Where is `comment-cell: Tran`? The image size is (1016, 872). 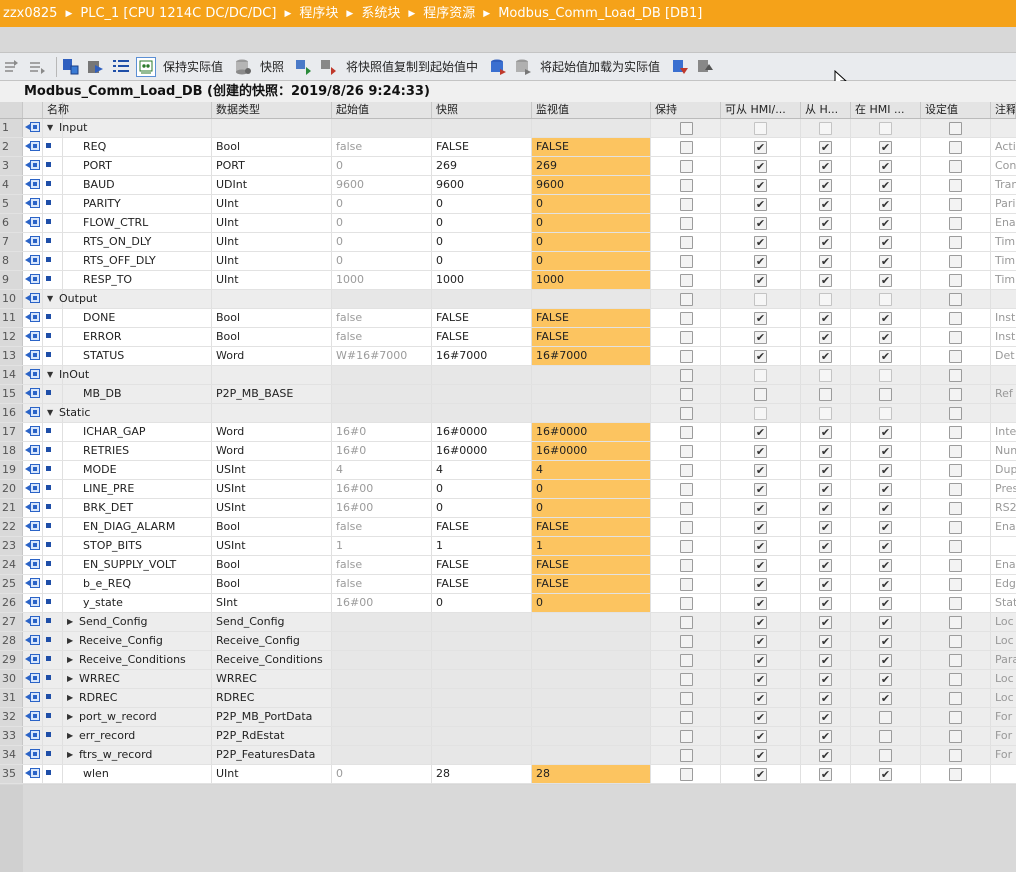
comment-cell: Tran is located at coordinates (1003, 185).